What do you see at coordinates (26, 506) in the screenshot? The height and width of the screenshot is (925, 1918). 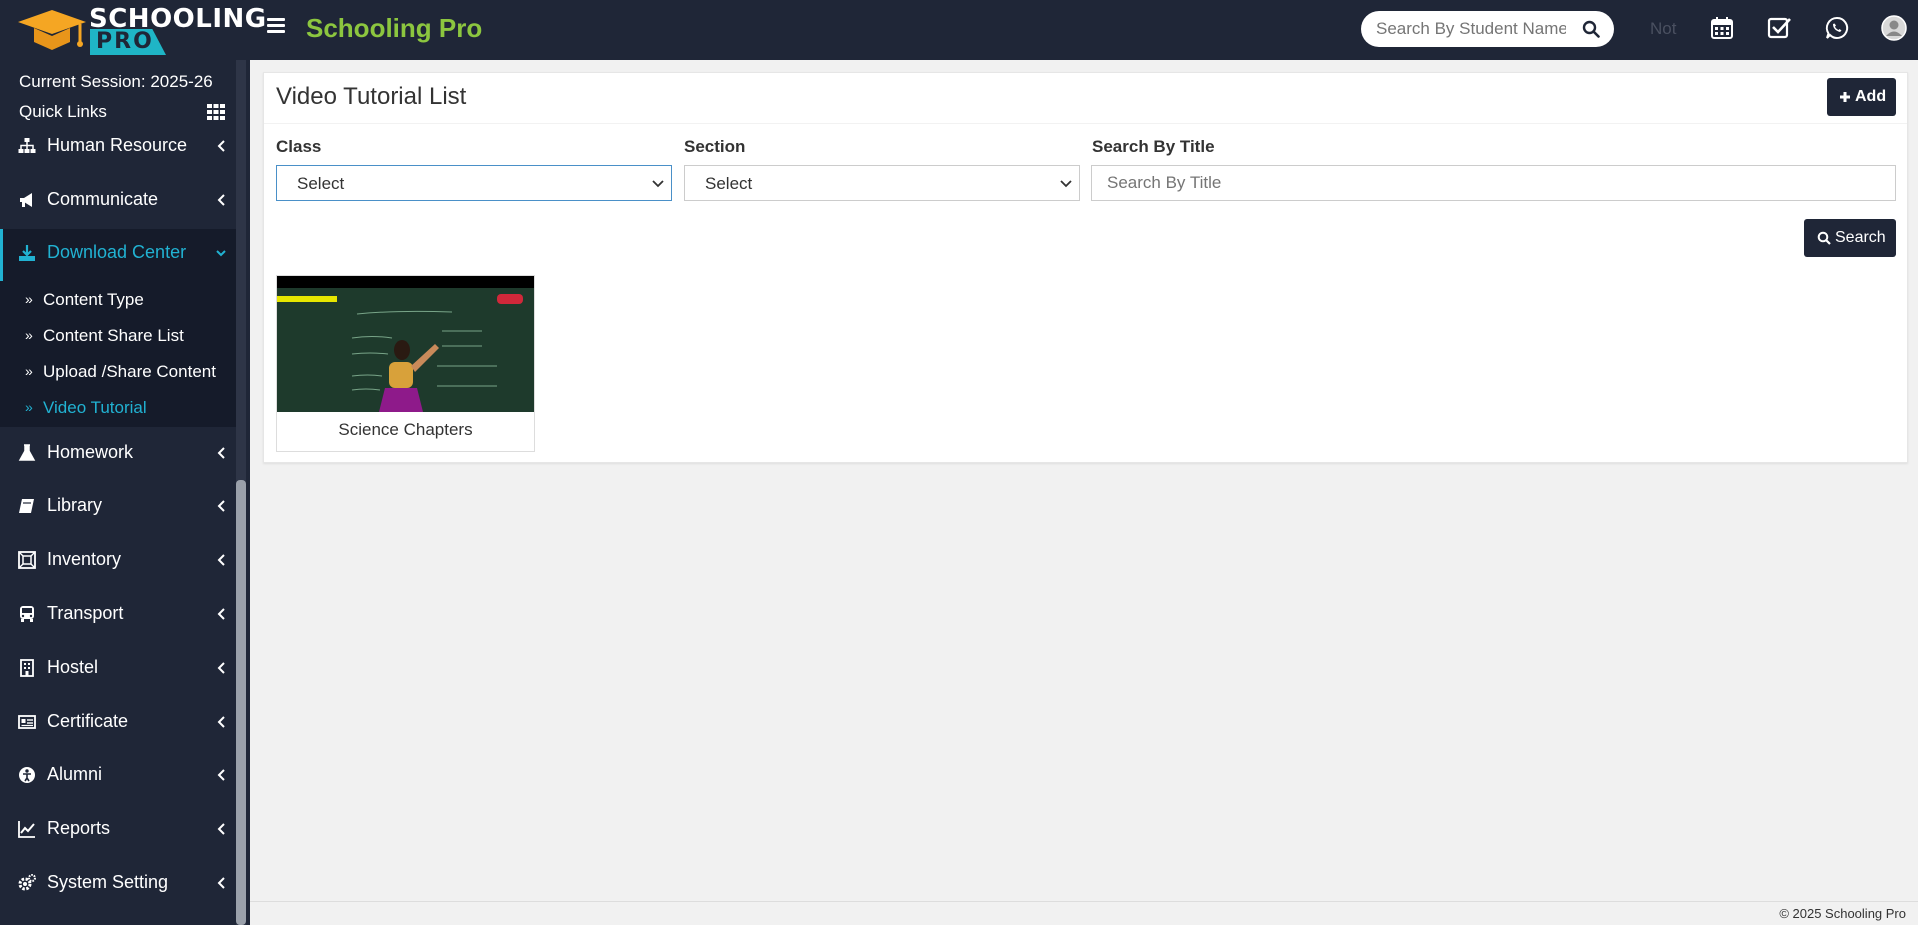 I see `book-icon` at bounding box center [26, 506].